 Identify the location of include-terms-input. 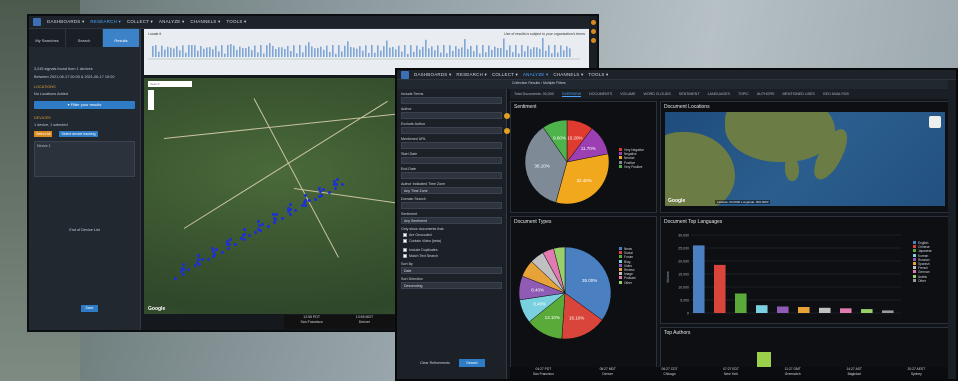
(451, 100).